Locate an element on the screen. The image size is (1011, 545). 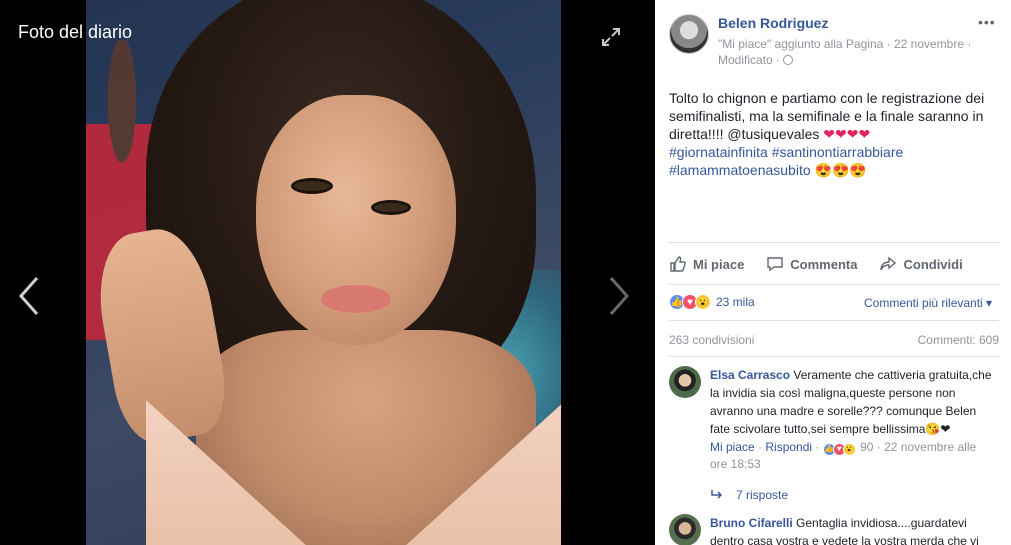
reactions-count: 23 mila is located at coordinates (735, 302).